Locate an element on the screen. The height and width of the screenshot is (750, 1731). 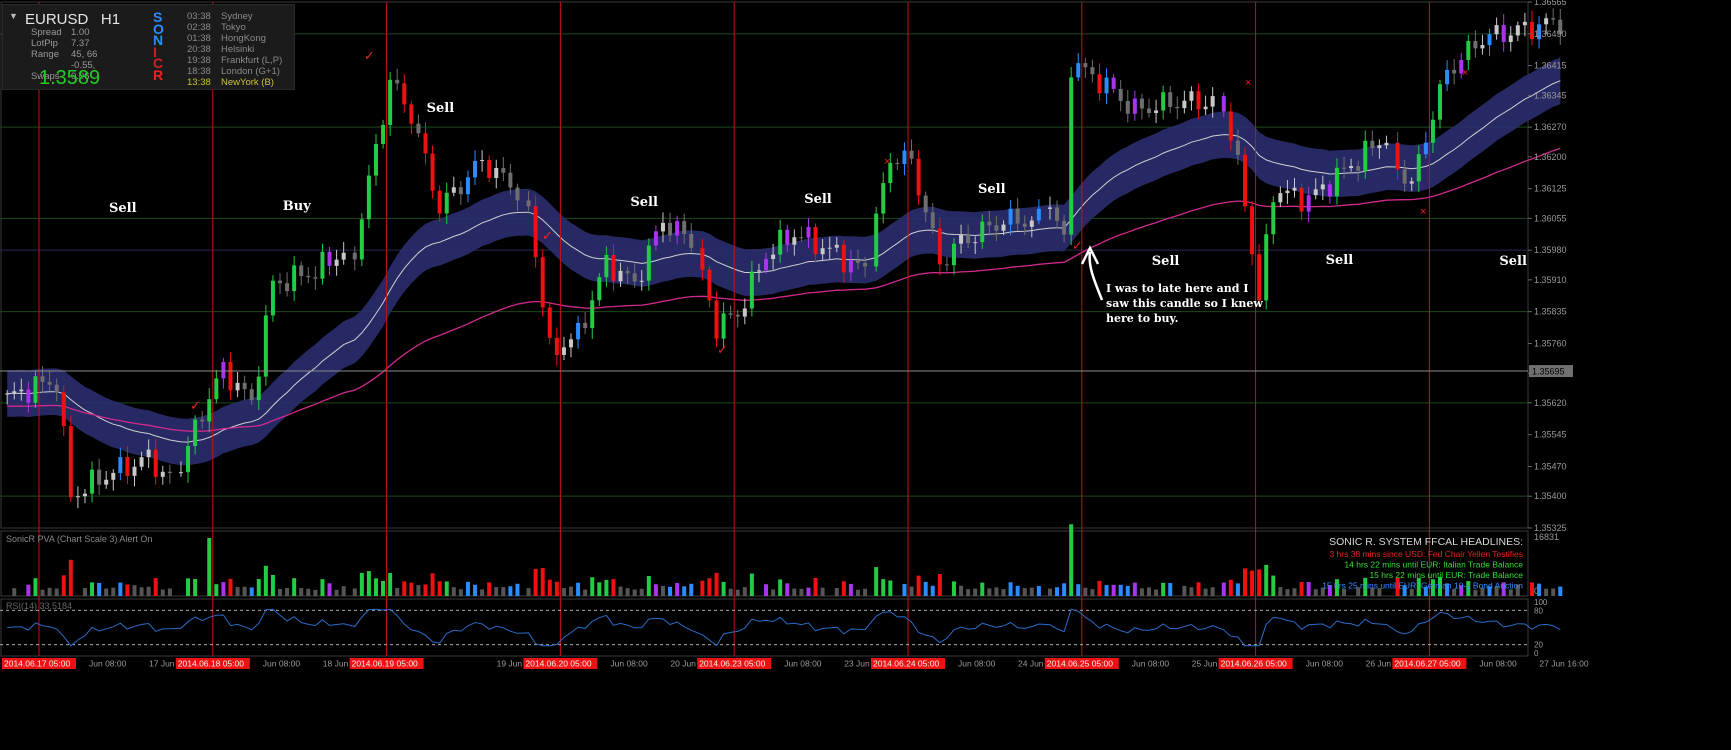
session-name: NewYork (B) is located at coordinates (247, 82).